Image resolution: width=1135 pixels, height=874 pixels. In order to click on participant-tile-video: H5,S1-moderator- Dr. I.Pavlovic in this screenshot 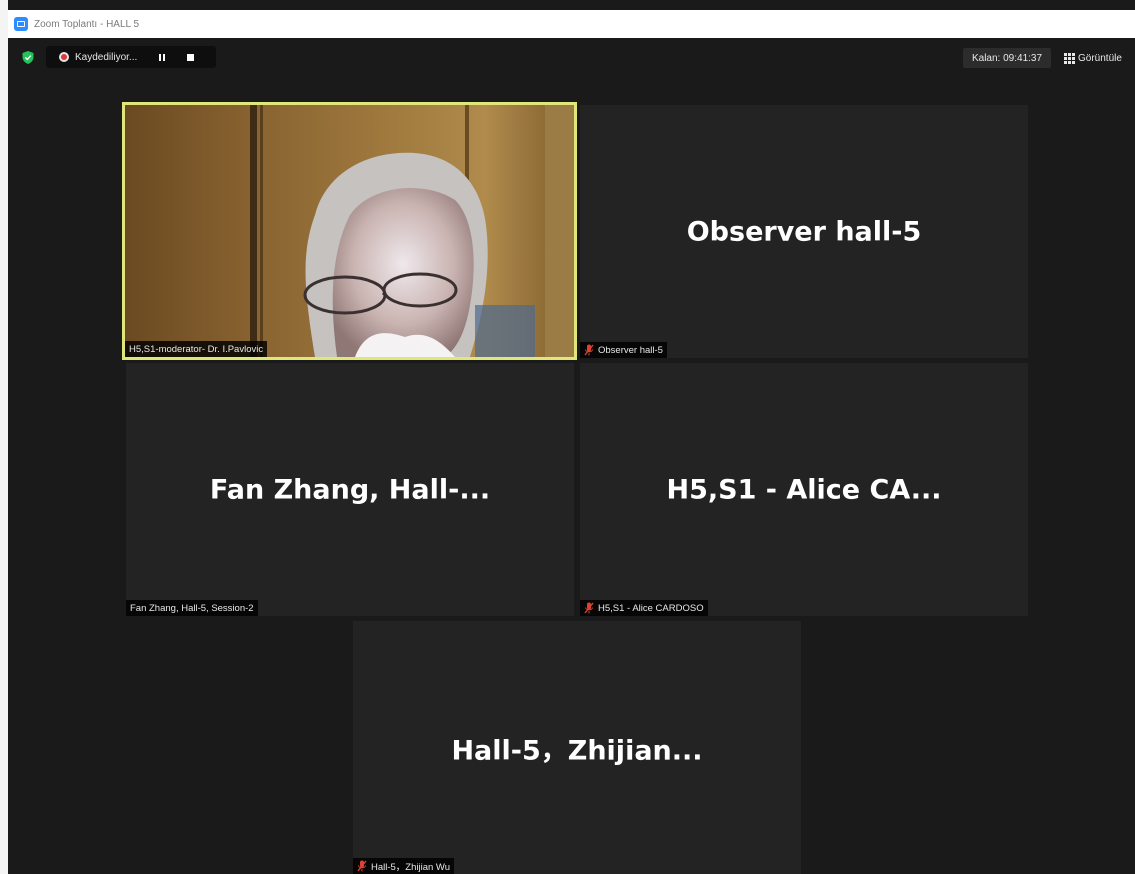, I will do `click(349, 231)`.